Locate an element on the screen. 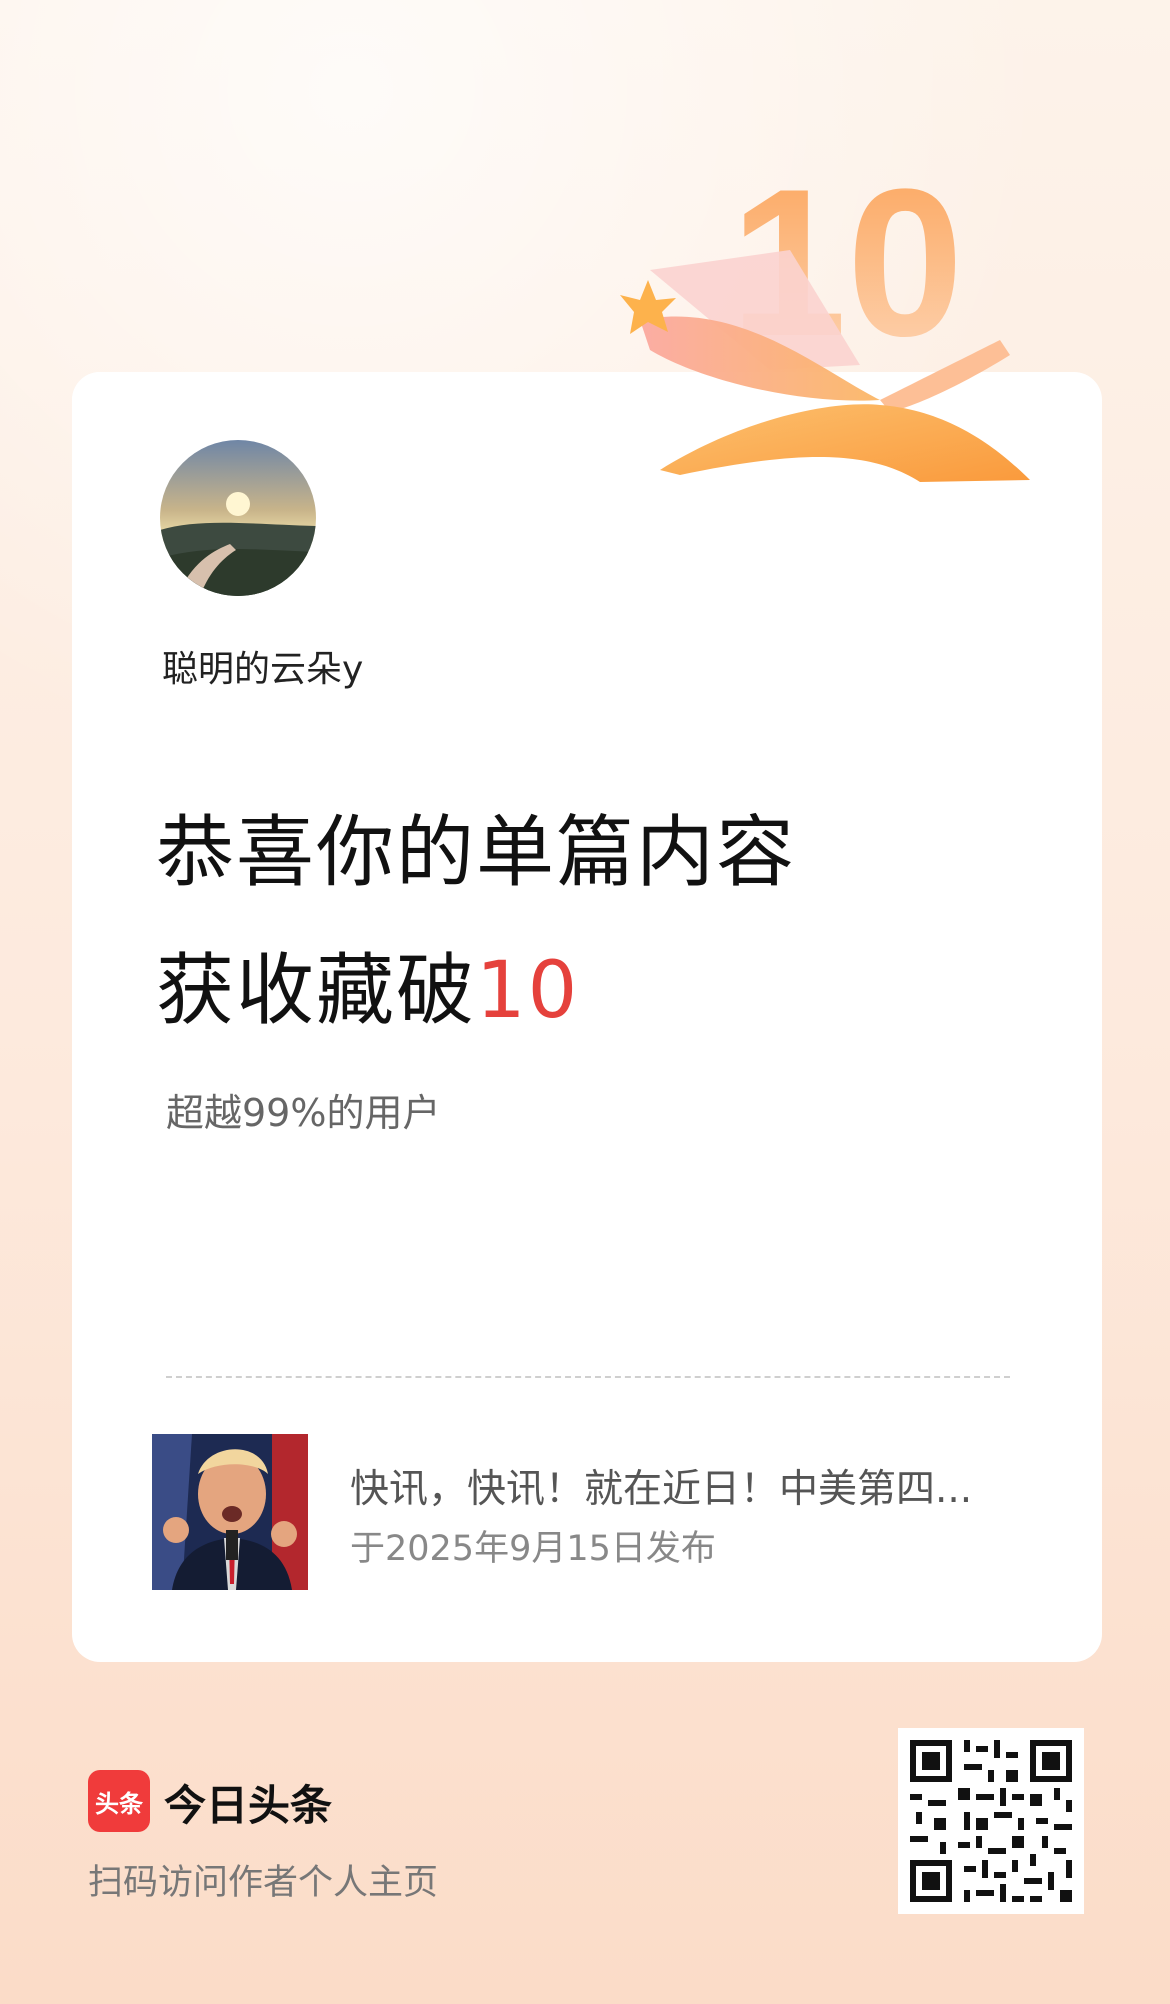  brand-name: 今日头条 is located at coordinates (248, 1805).